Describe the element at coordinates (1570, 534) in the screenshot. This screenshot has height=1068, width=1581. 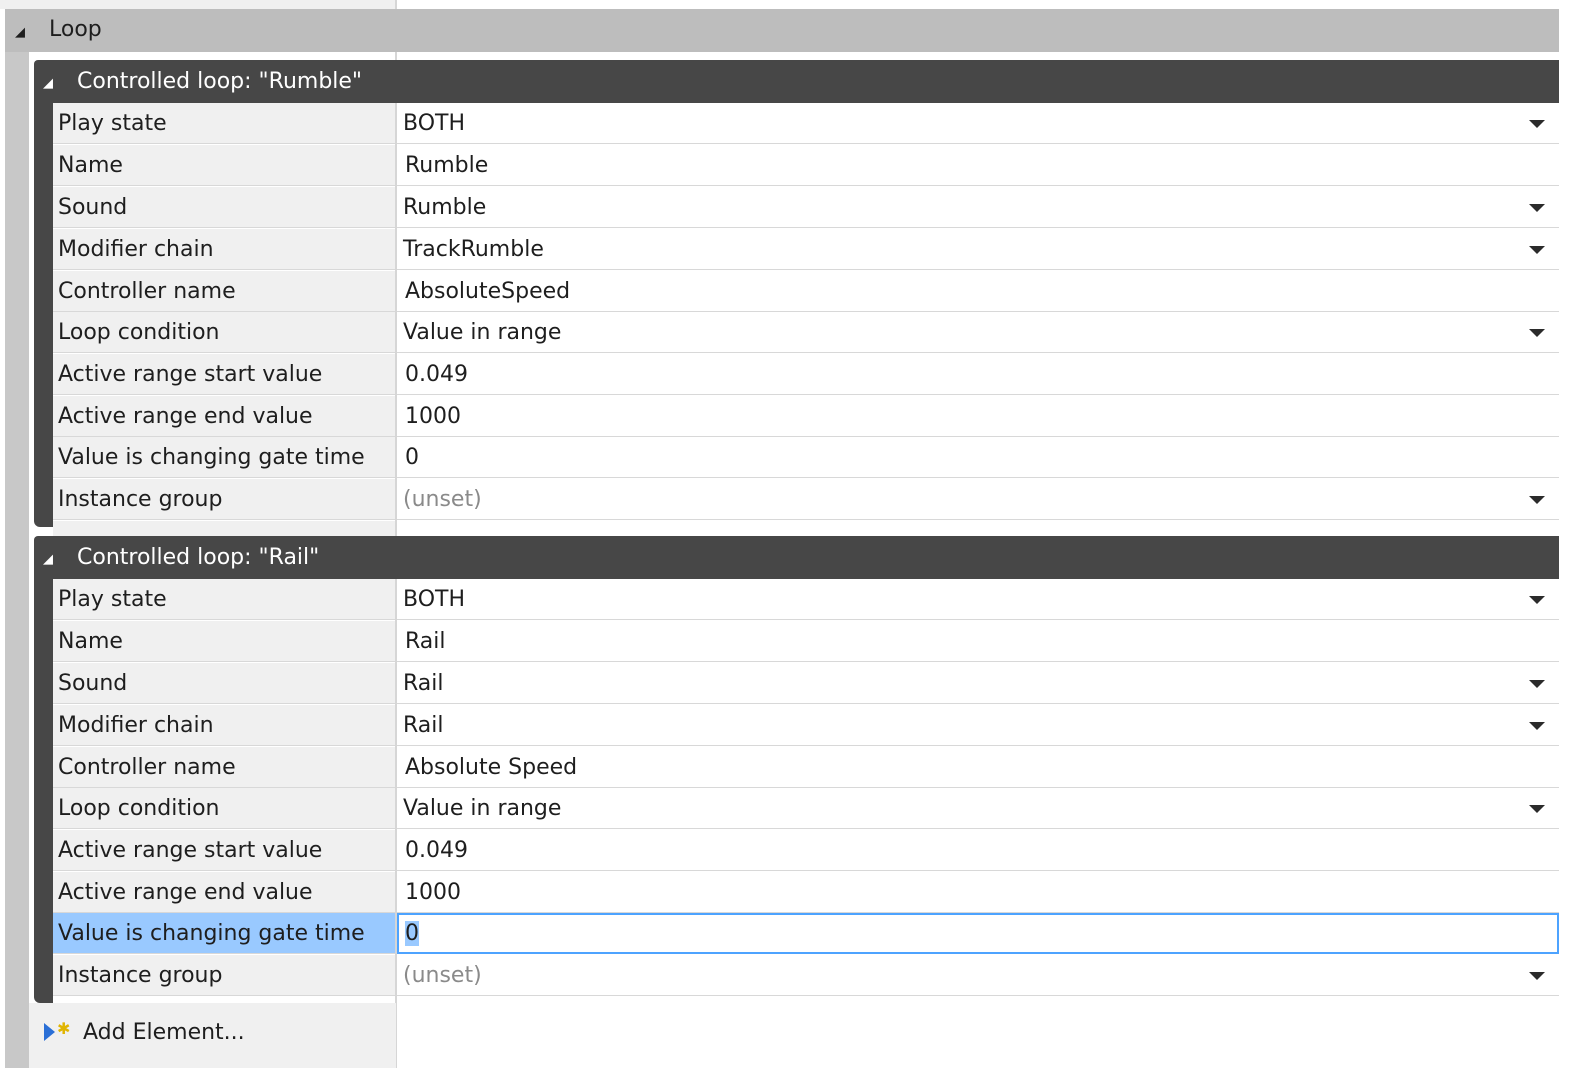
I see `right-margin` at that location.